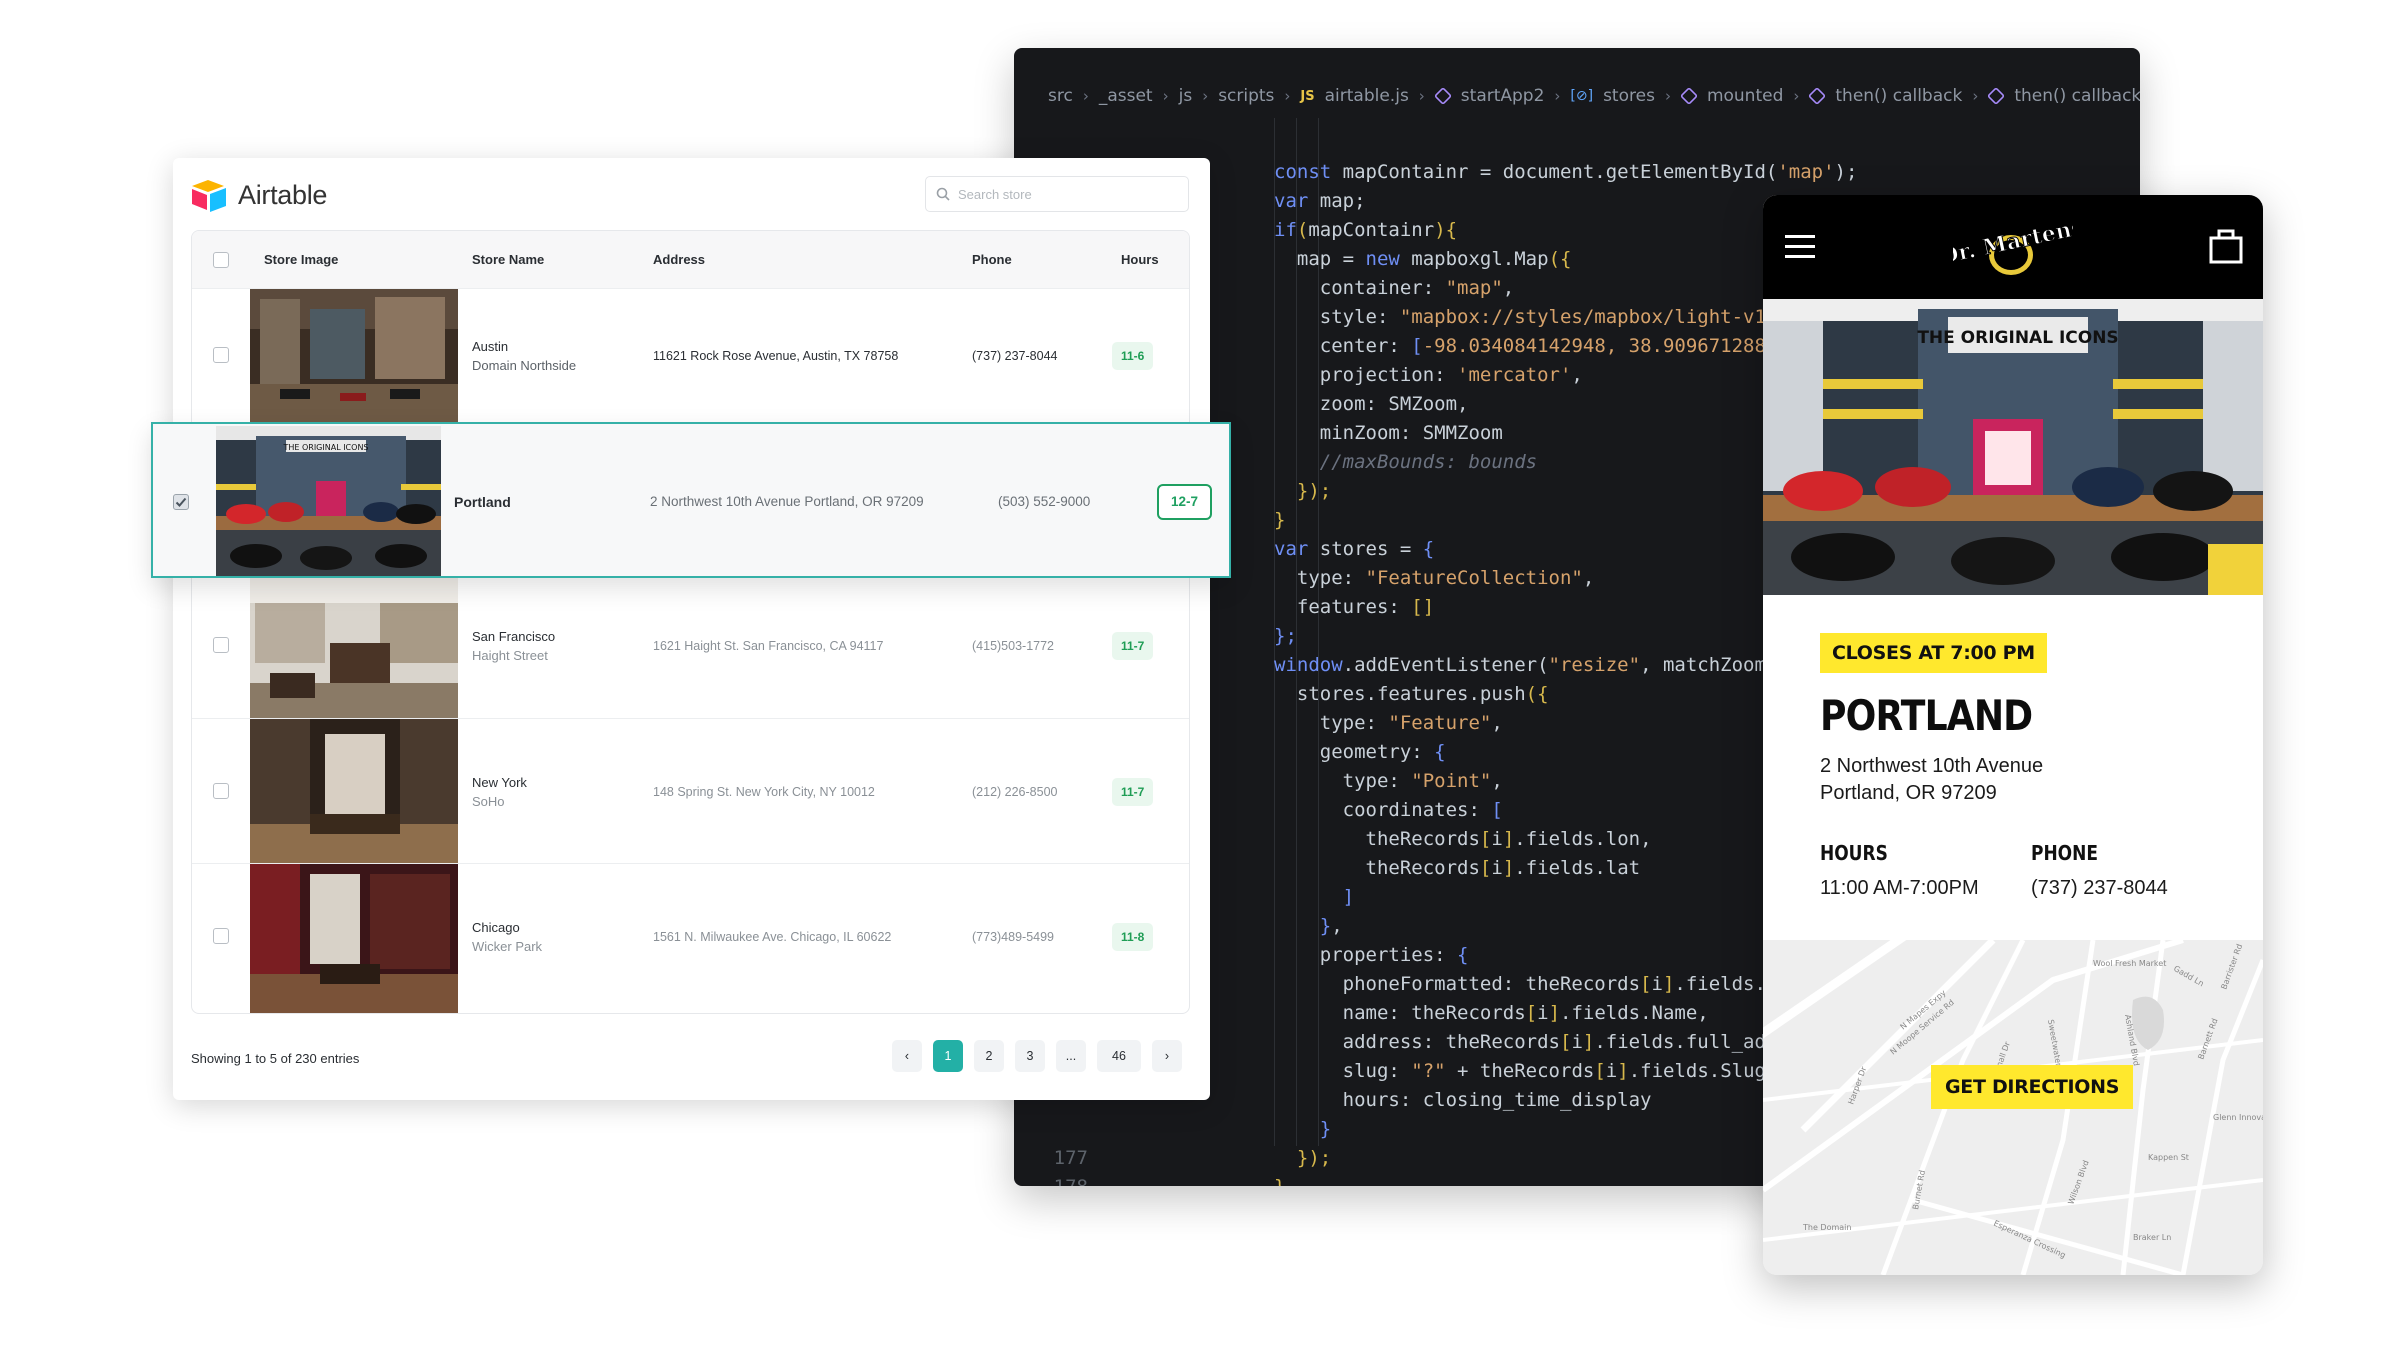 This screenshot has width=2400, height=1350. What do you see at coordinates (524, 365) in the screenshot?
I see `store-name-secondary: Domain Northside` at bounding box center [524, 365].